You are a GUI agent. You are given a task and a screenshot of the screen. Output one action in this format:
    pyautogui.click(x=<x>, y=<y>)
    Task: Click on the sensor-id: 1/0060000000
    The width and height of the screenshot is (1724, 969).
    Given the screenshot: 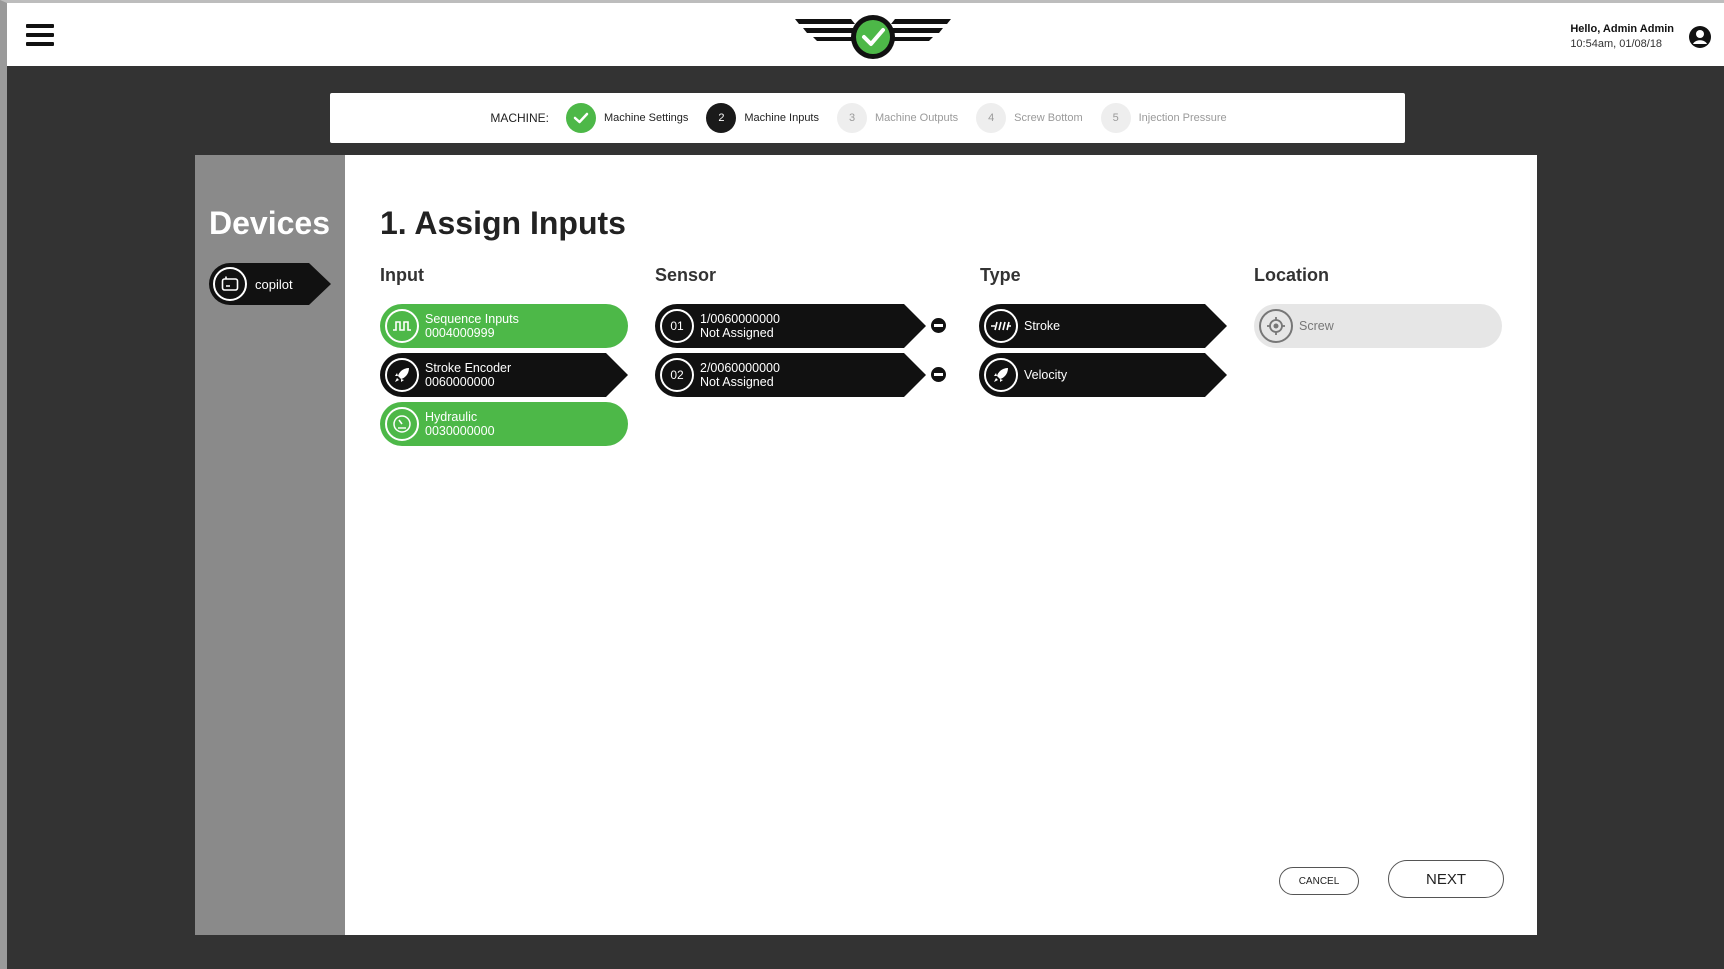 What is the action you would take?
    pyautogui.click(x=740, y=319)
    